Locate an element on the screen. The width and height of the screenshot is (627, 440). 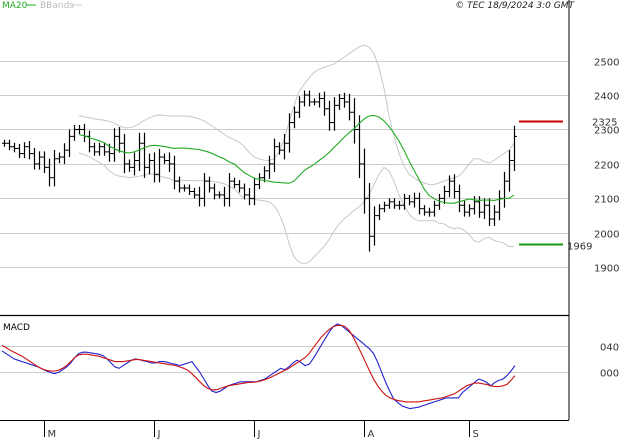
price-tick-label: 2500 is located at coordinates (606, 63).